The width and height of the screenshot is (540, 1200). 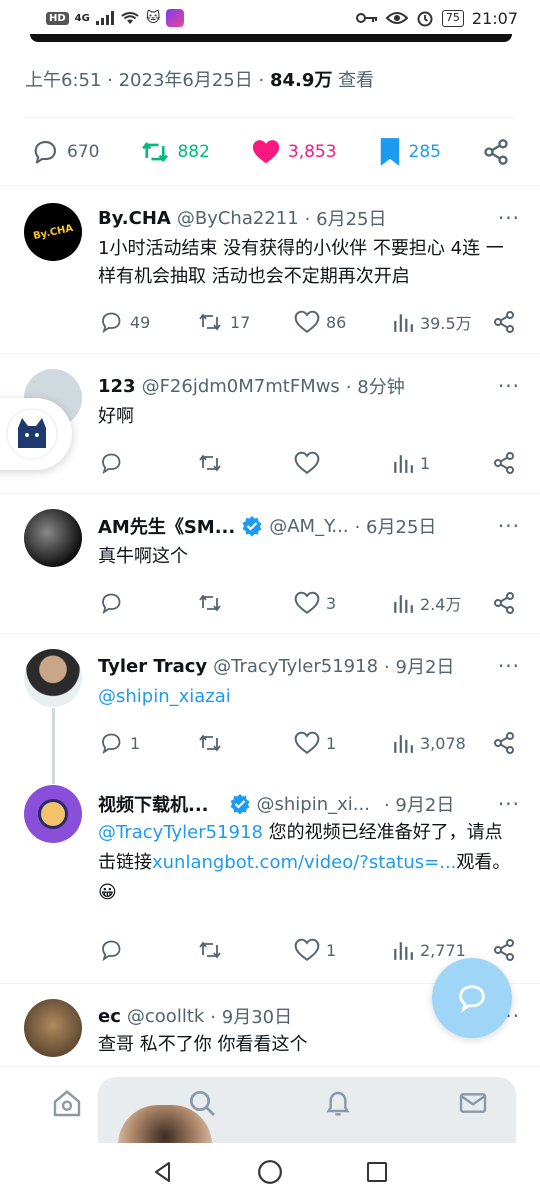 I want to click on bookmark-count: 285, so click(x=424, y=152).